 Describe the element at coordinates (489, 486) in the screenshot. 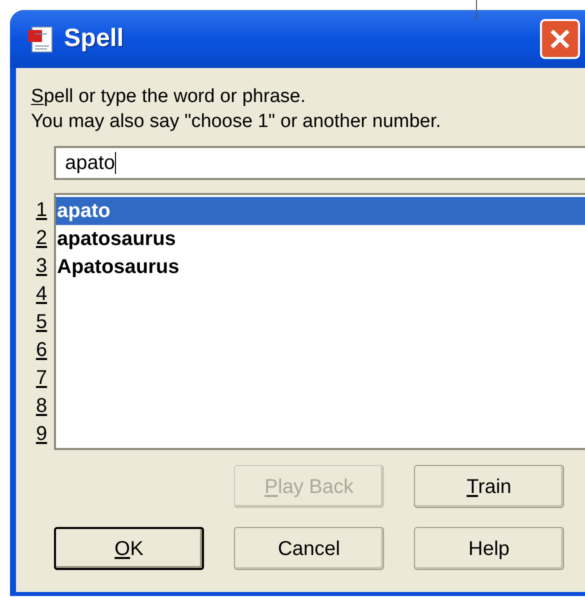

I see `dialog-button: Train` at that location.